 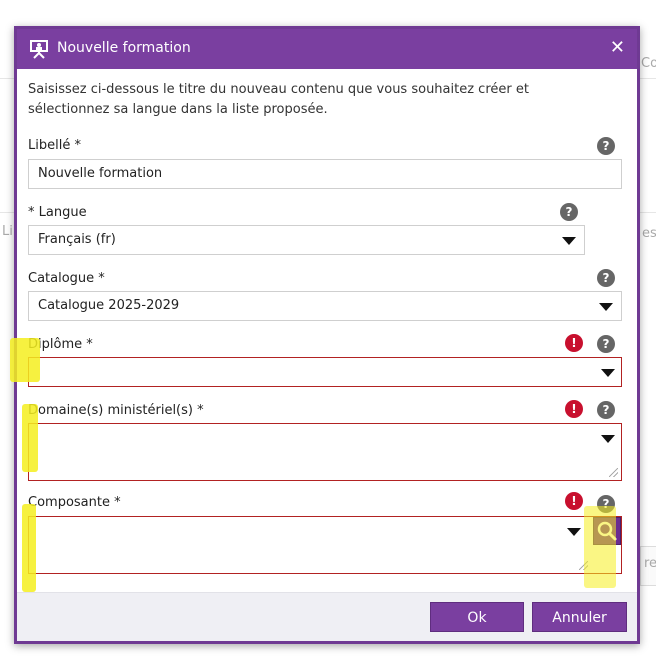 What do you see at coordinates (325, 372) in the screenshot?
I see `diplome-select` at bounding box center [325, 372].